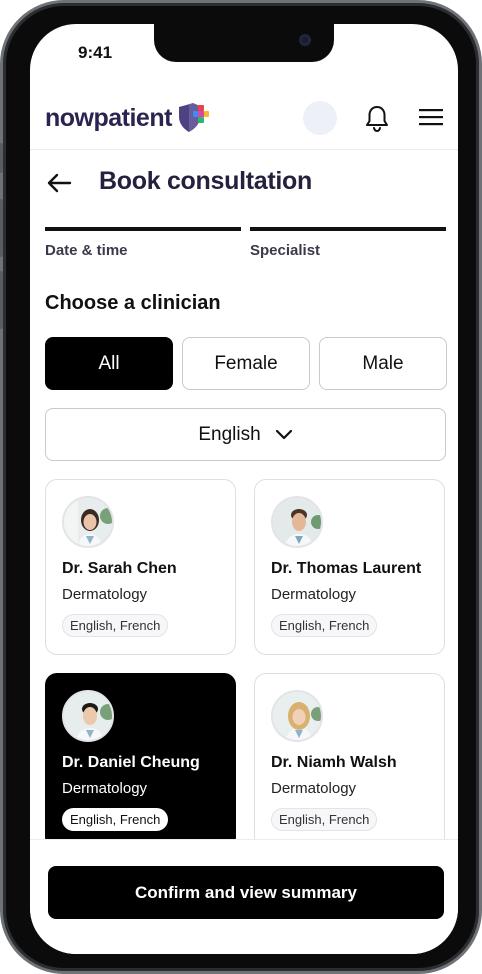 The width and height of the screenshot is (482, 974). Describe the element at coordinates (109, 363) in the screenshot. I see `filter-all-button: All` at that location.